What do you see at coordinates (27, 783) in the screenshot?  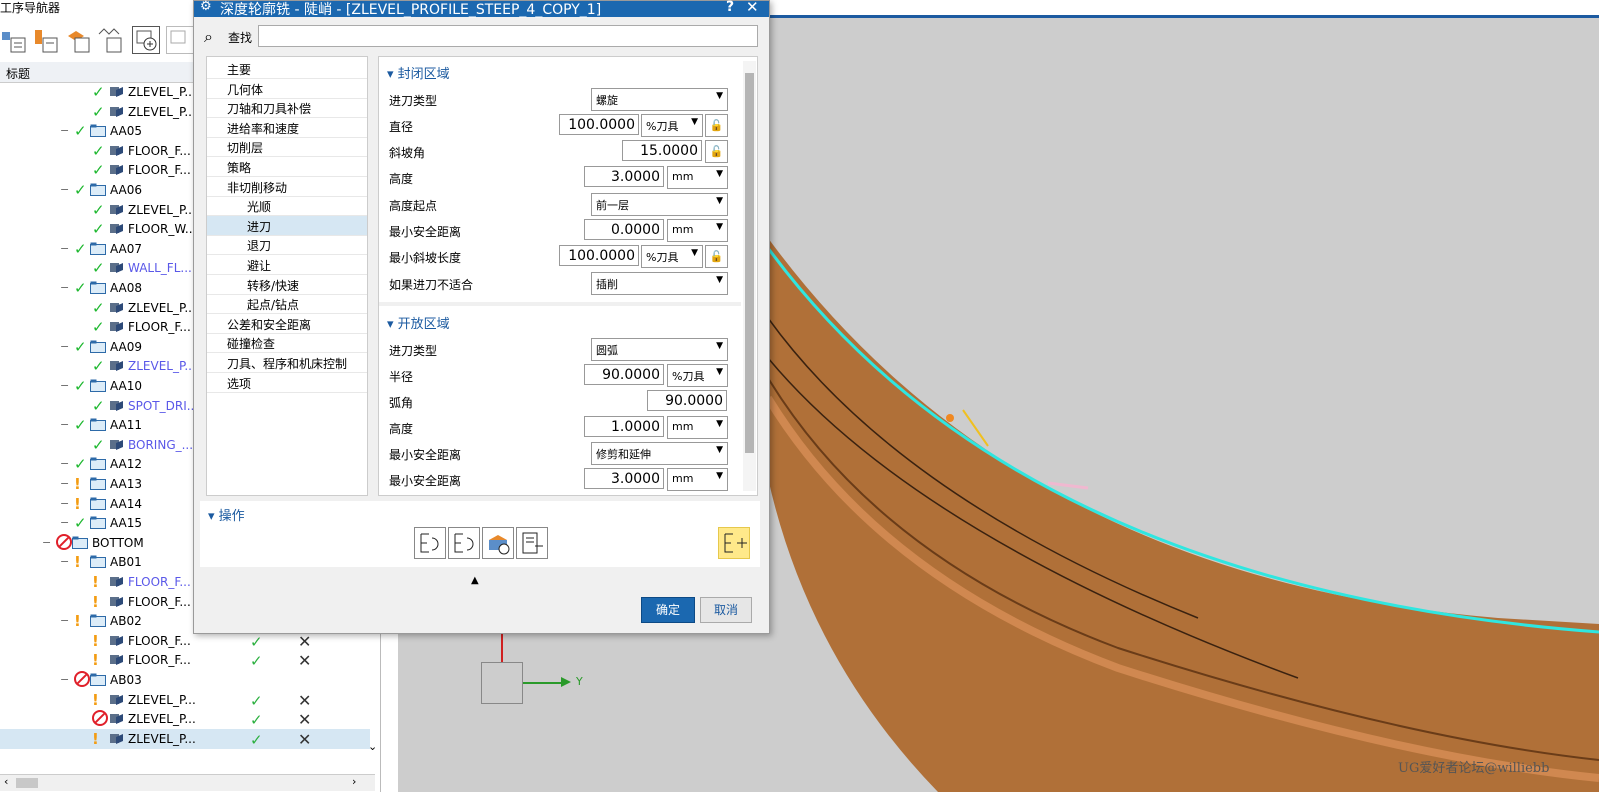 I see `scroll-thumb` at bounding box center [27, 783].